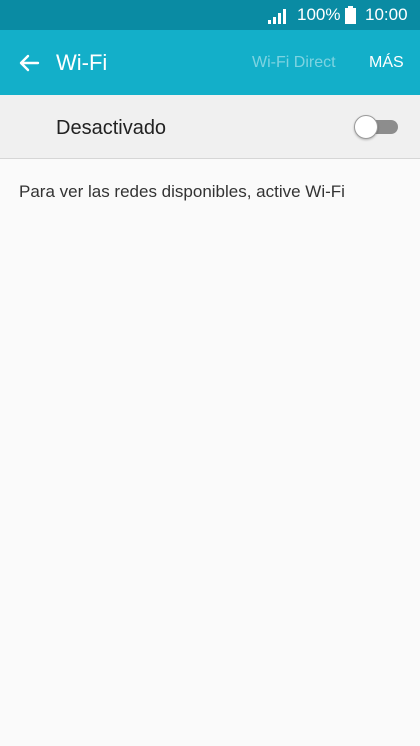 The image size is (420, 746). I want to click on wifi-toggle-switch, so click(376, 127).